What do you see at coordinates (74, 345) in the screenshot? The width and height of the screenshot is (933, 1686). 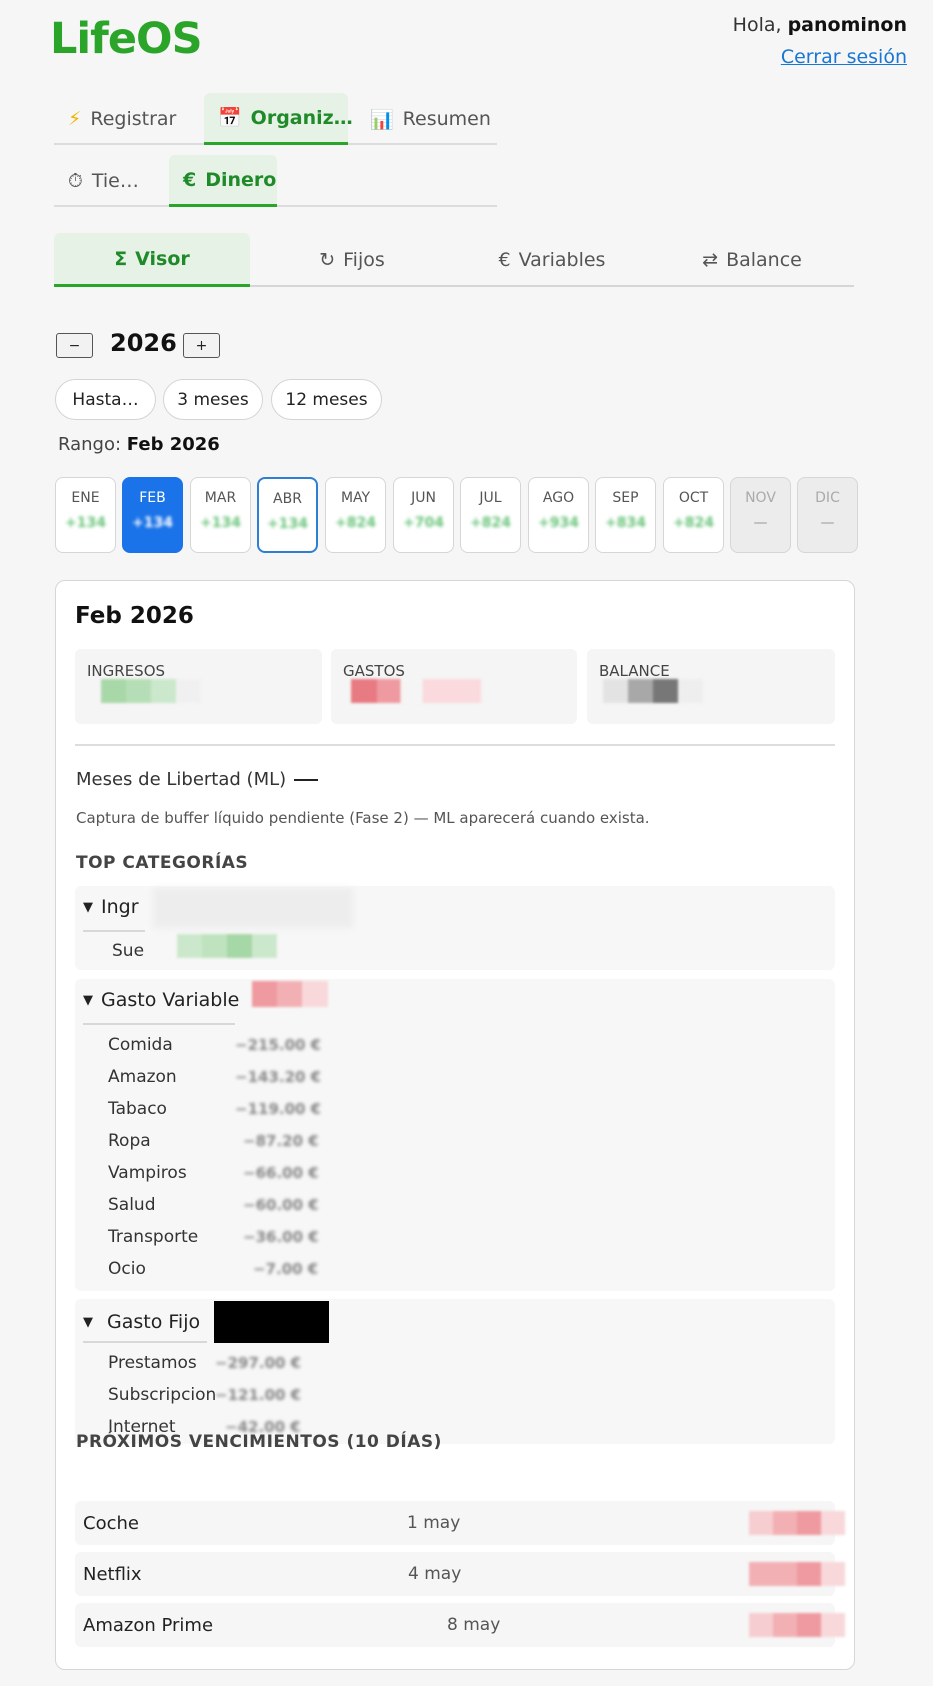 I see `year-minus-button: −` at bounding box center [74, 345].